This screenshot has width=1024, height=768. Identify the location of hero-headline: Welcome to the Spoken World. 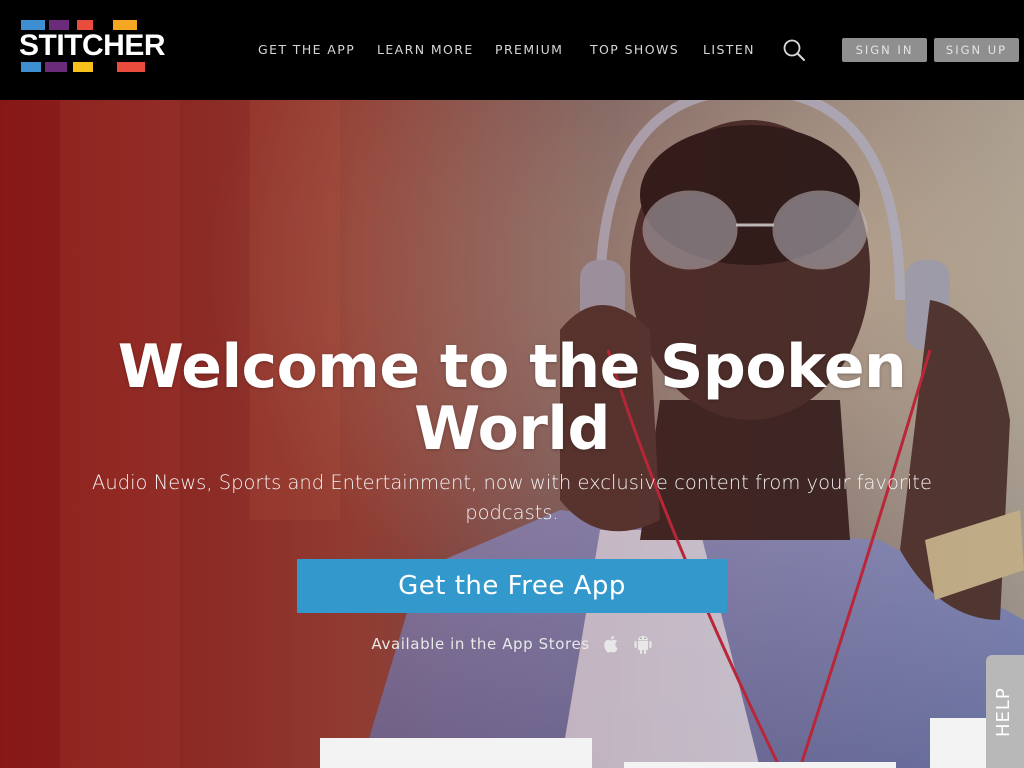
(512, 398).